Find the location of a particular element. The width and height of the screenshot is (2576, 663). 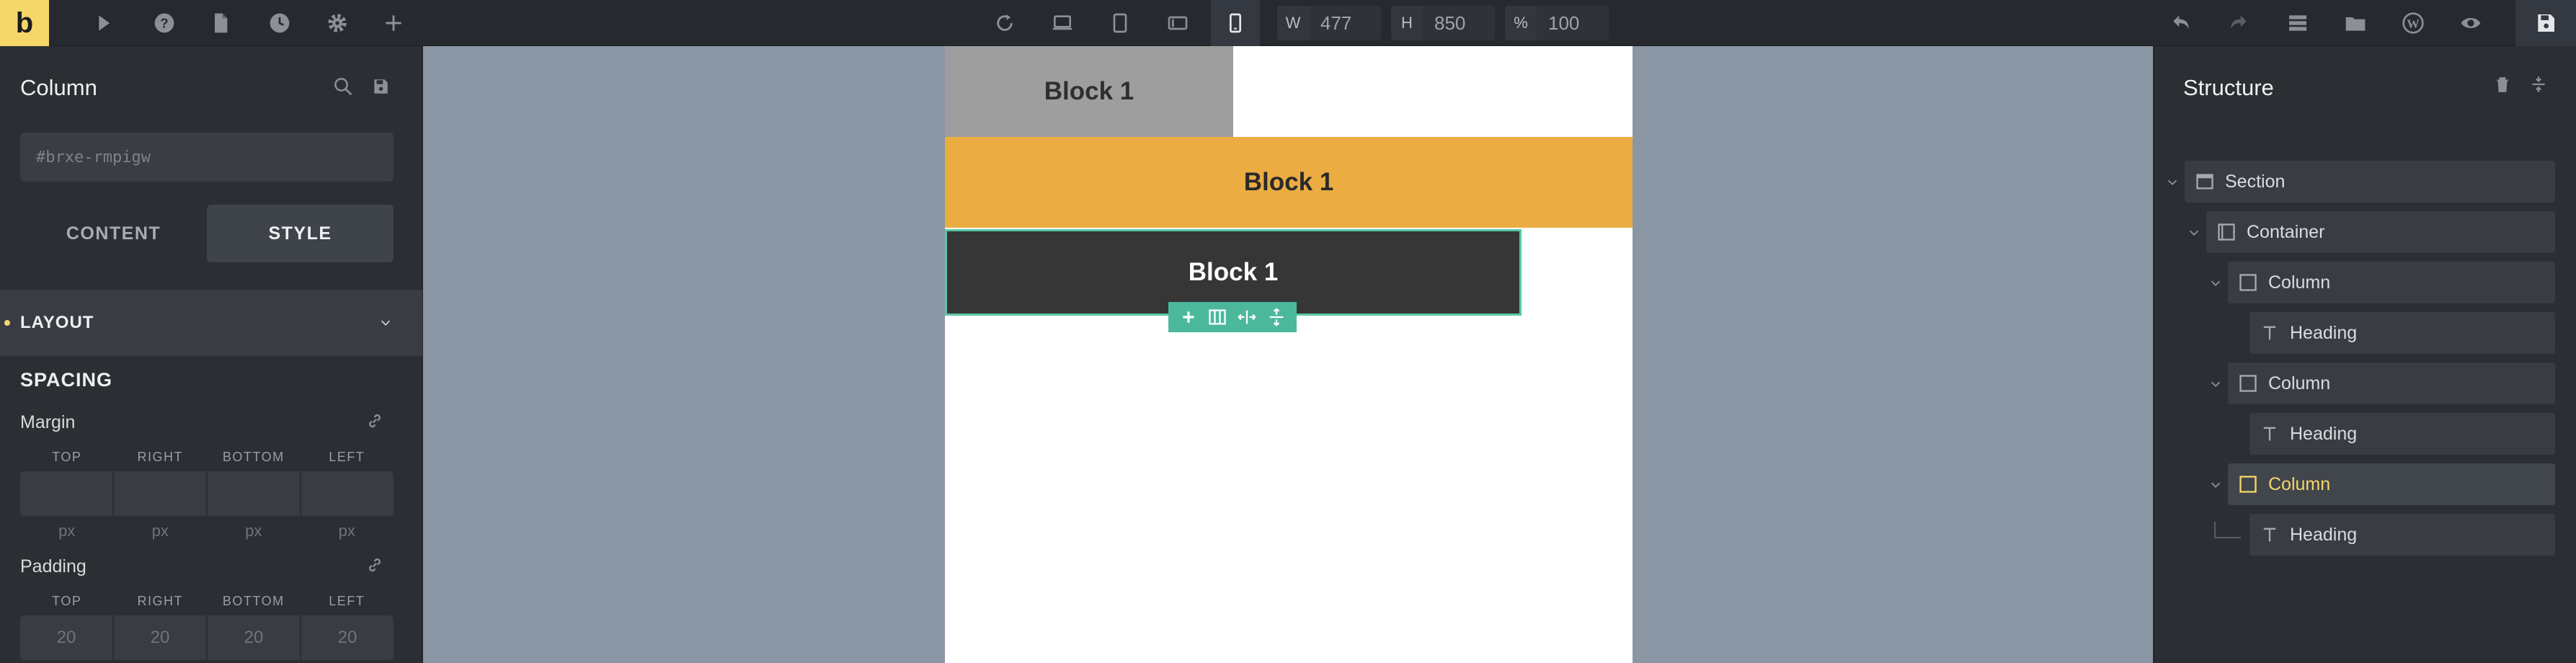

top-toolbar: b ? W 477 H 850 % 100 W is located at coordinates (1288, 23).